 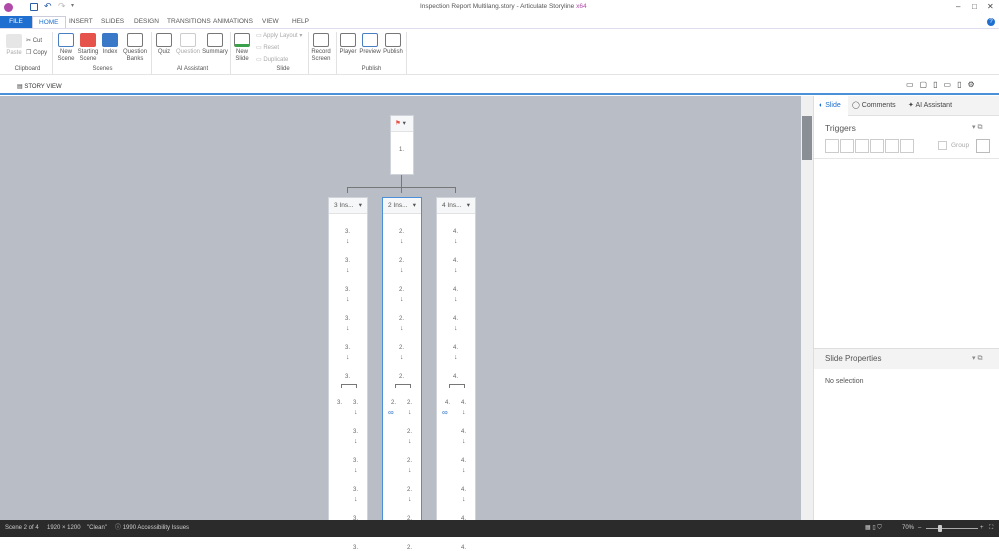 I want to click on reset-button: ▭ Reset, so click(x=267, y=48).